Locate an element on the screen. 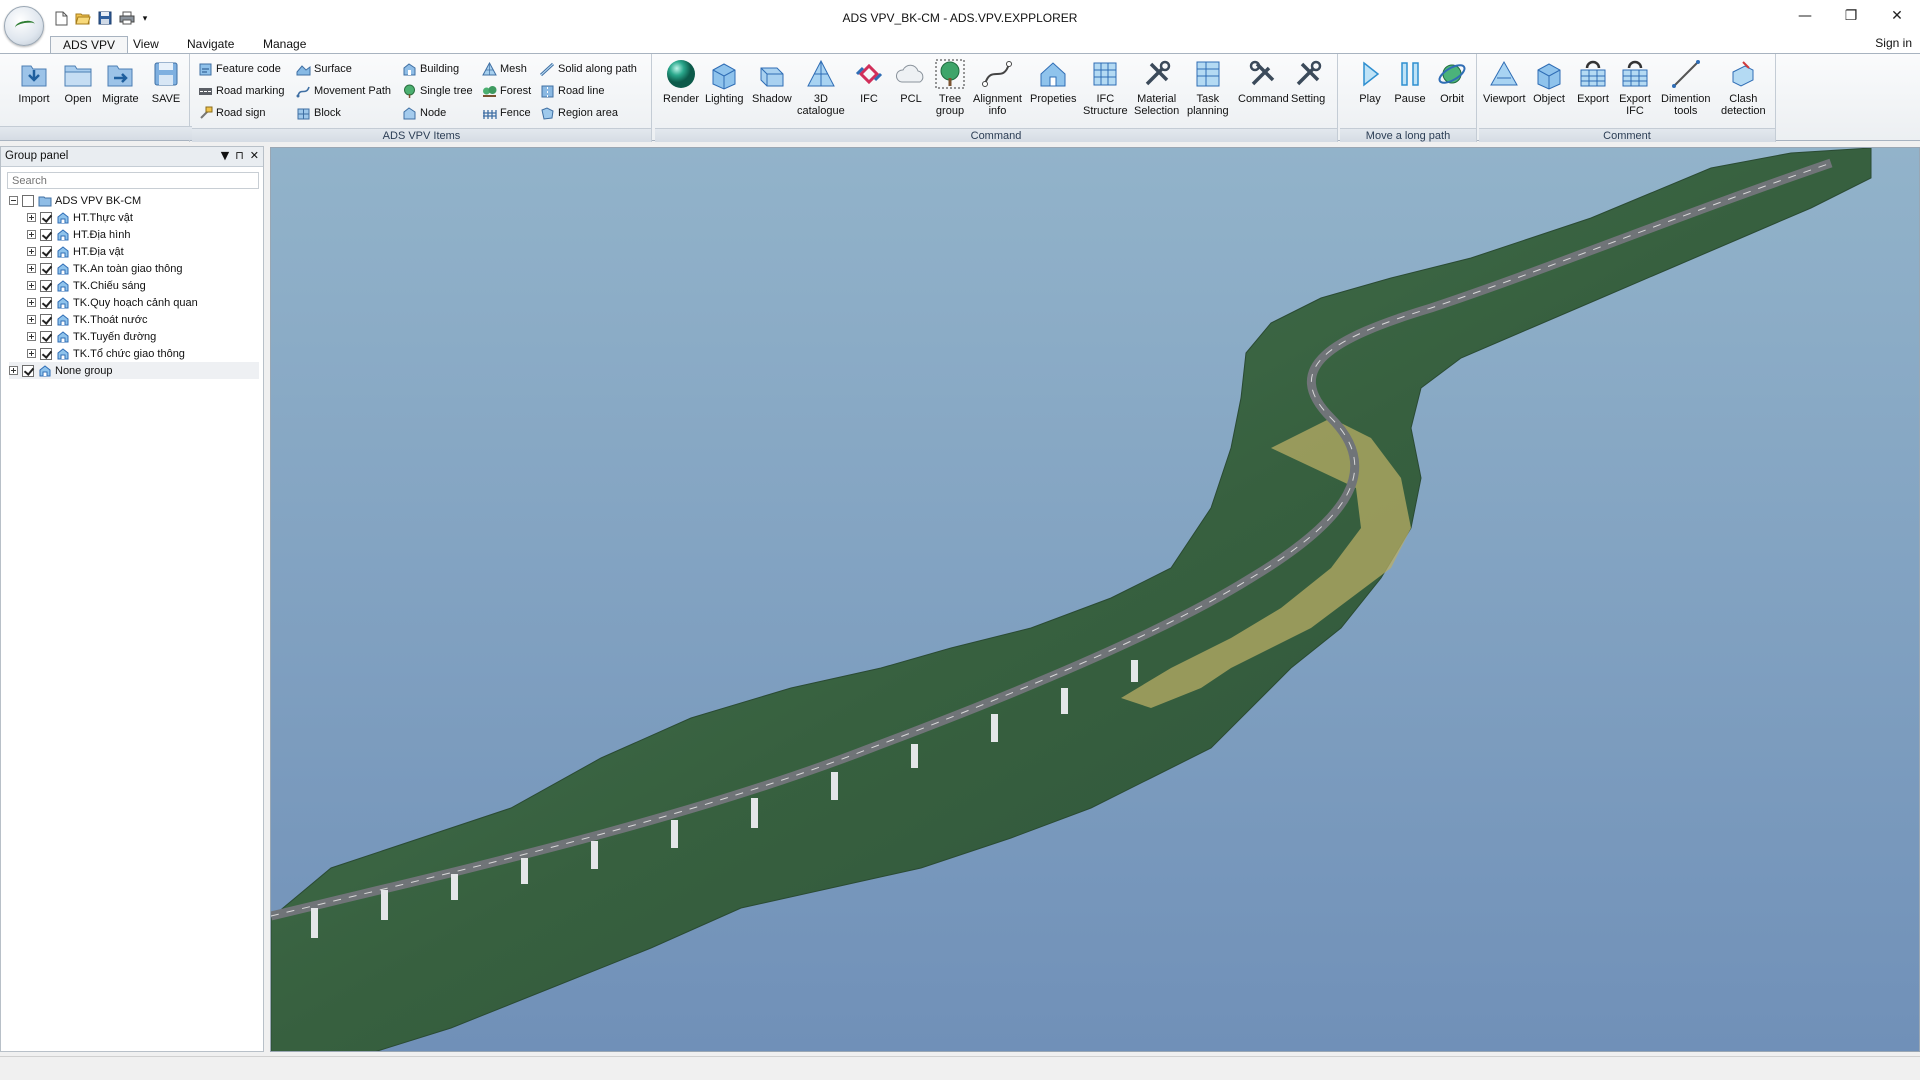  render-button: Render is located at coordinates (681, 81).